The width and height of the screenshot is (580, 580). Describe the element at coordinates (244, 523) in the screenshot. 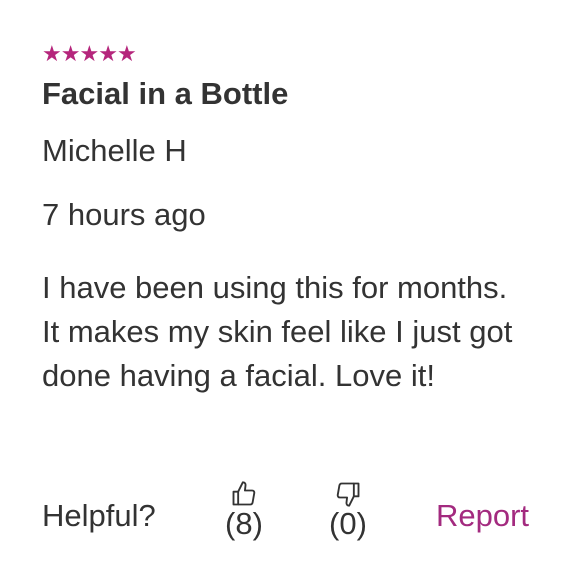

I see `thumbs-up-count: (8)` at that location.